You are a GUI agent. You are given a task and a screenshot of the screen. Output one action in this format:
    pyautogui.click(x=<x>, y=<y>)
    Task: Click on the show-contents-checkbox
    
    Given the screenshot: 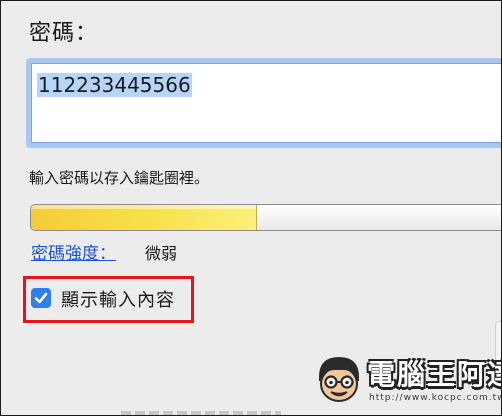 What is the action you would take?
    pyautogui.click(x=41, y=298)
    